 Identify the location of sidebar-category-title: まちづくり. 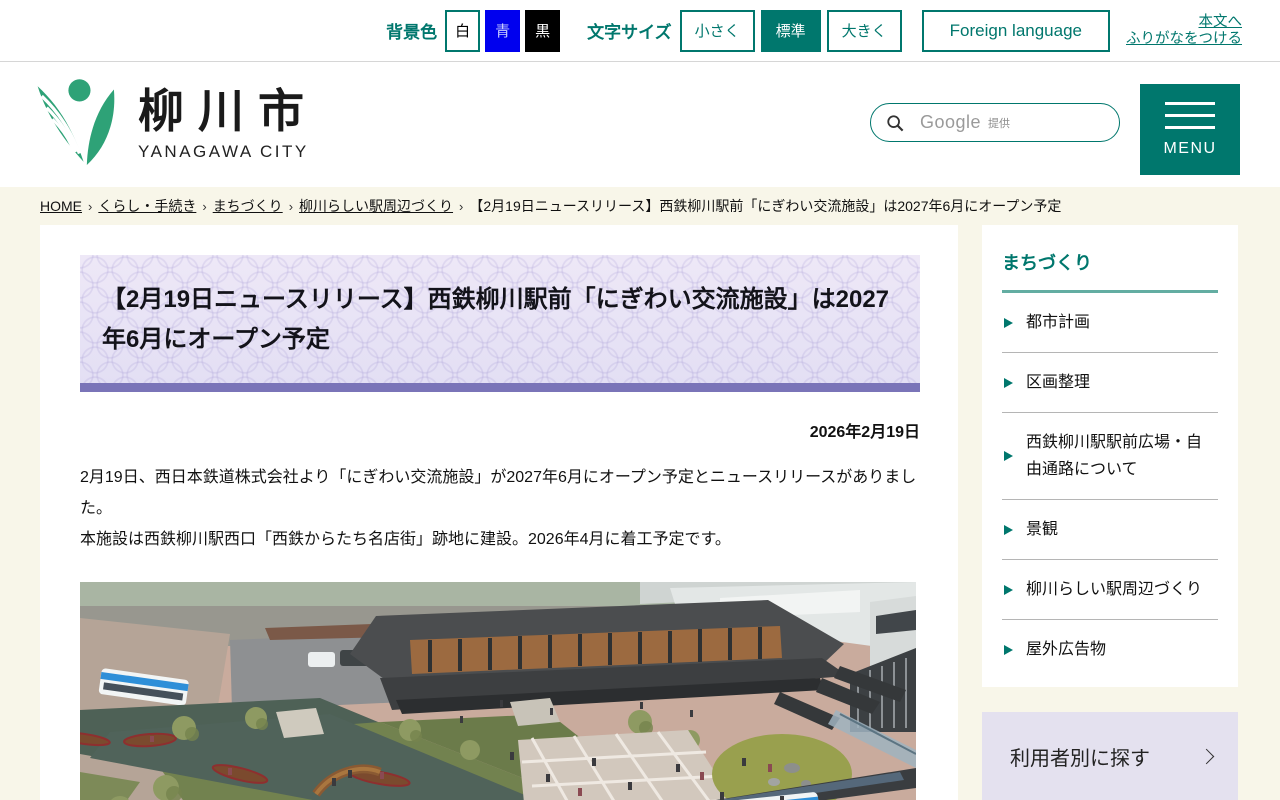
(1110, 271).